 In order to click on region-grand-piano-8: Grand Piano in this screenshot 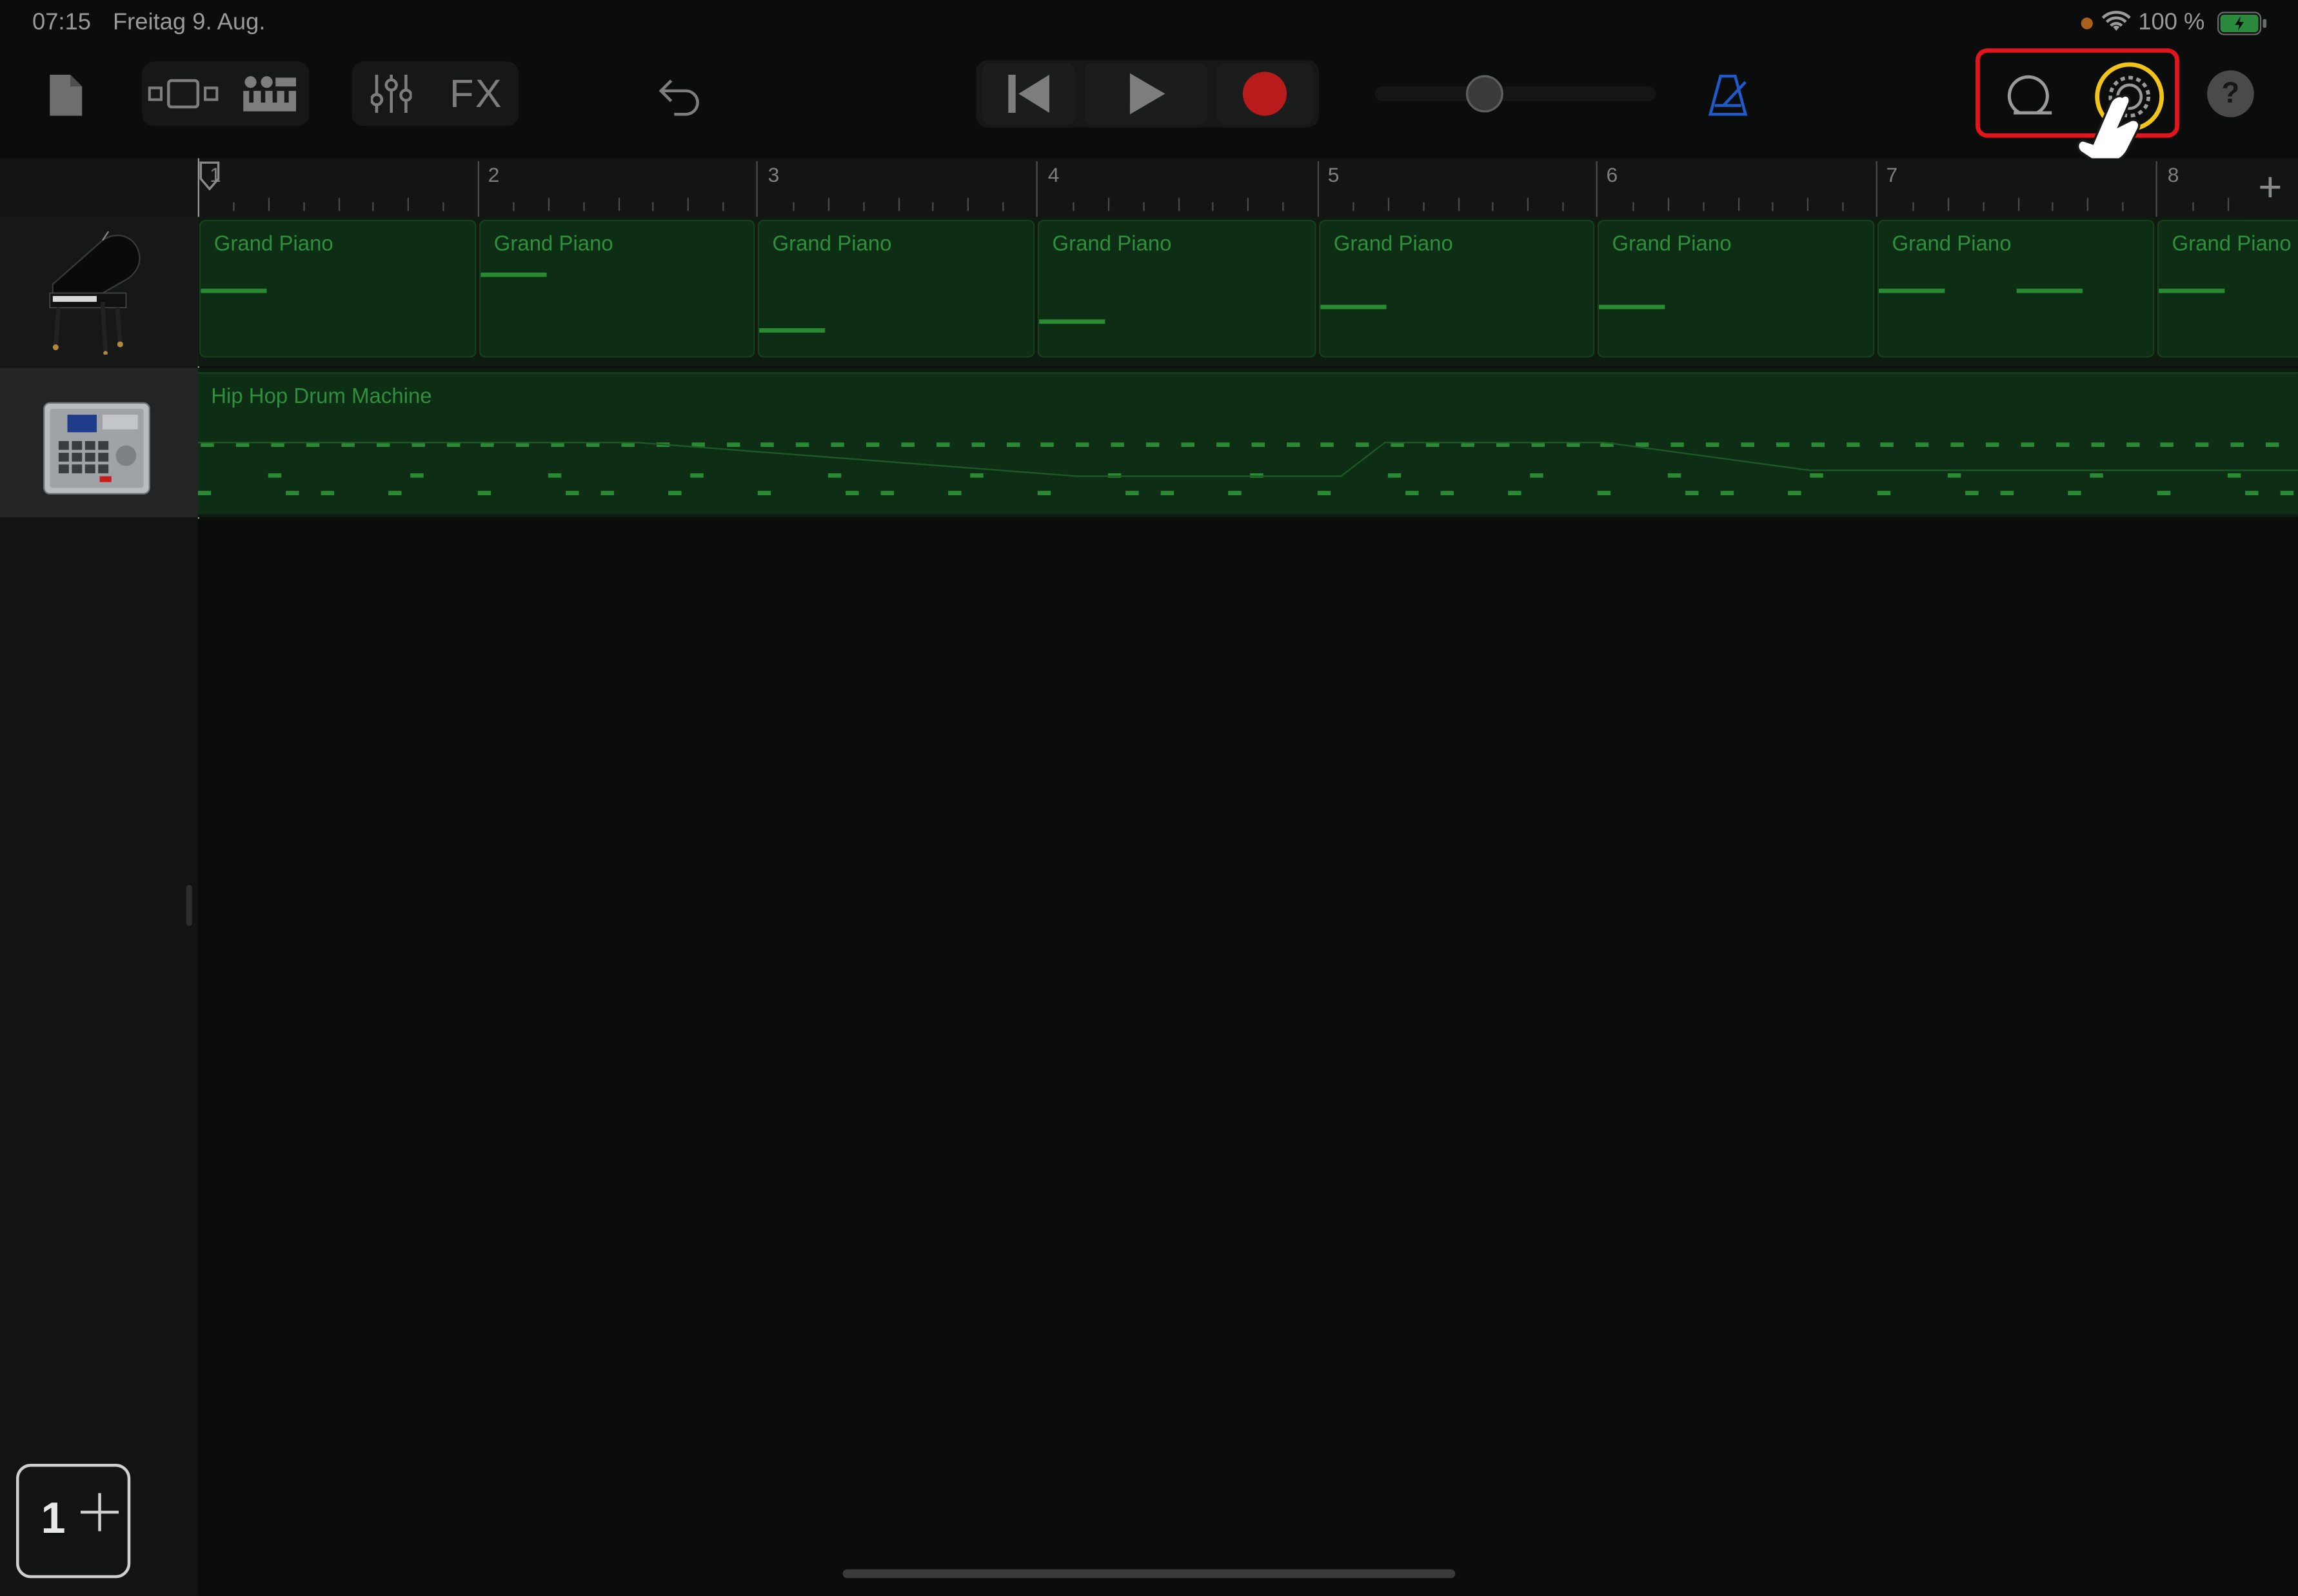, I will do `click(2227, 288)`.